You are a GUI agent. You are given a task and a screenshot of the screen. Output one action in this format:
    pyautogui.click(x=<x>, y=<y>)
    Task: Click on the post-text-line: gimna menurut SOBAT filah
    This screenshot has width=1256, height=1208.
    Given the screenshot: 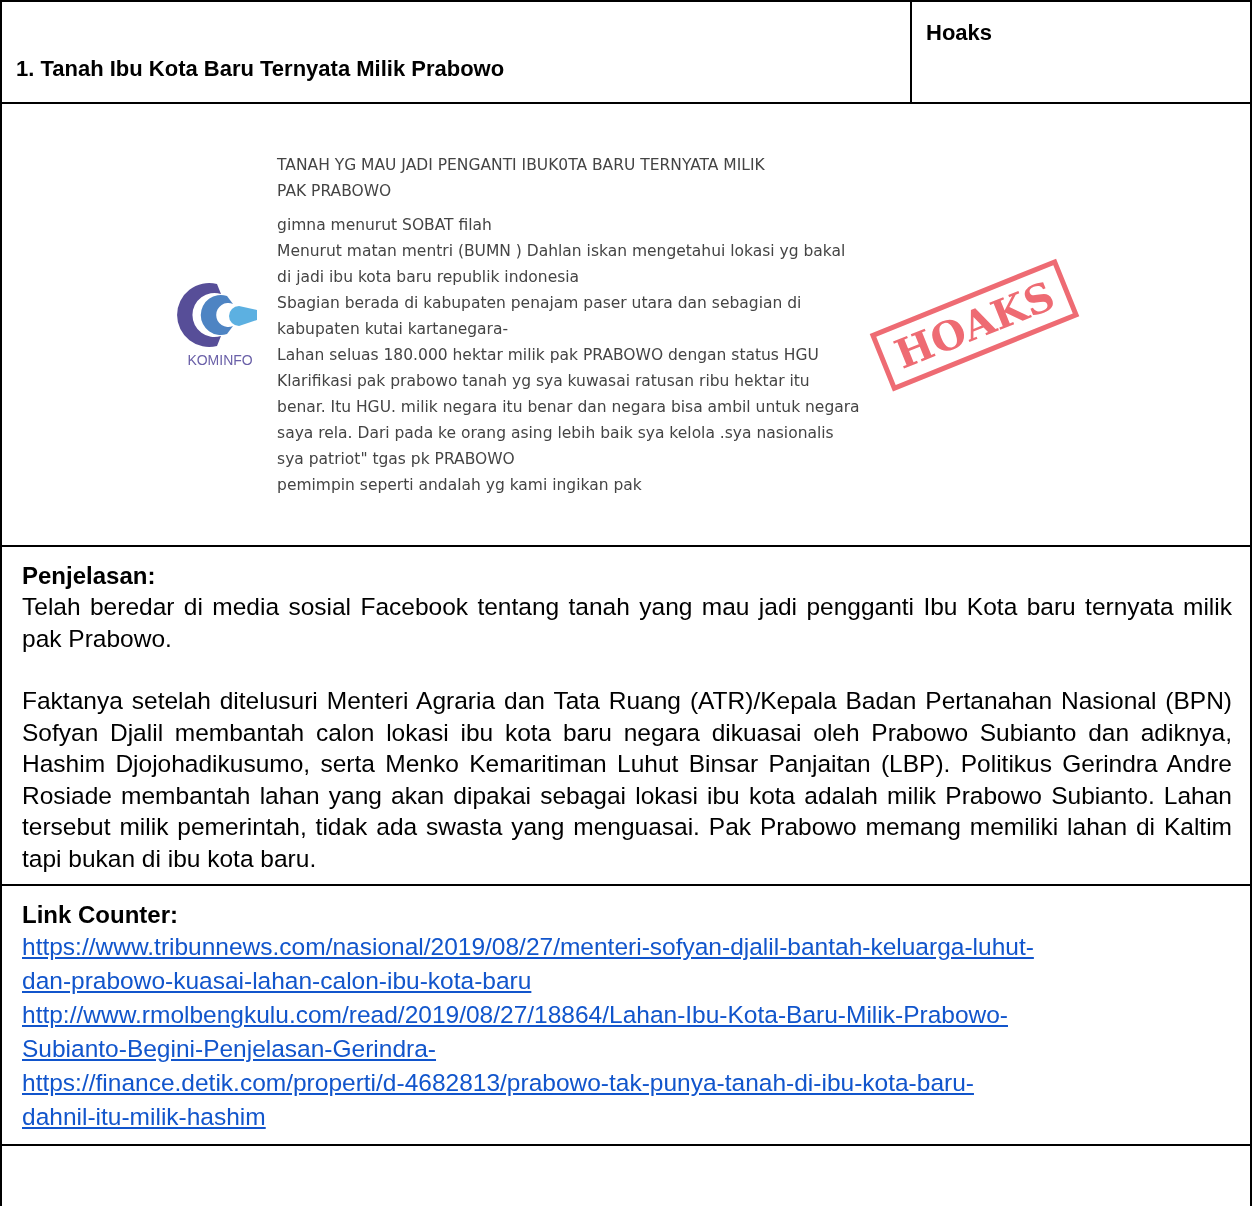 What is the action you would take?
    pyautogui.click(x=385, y=225)
    